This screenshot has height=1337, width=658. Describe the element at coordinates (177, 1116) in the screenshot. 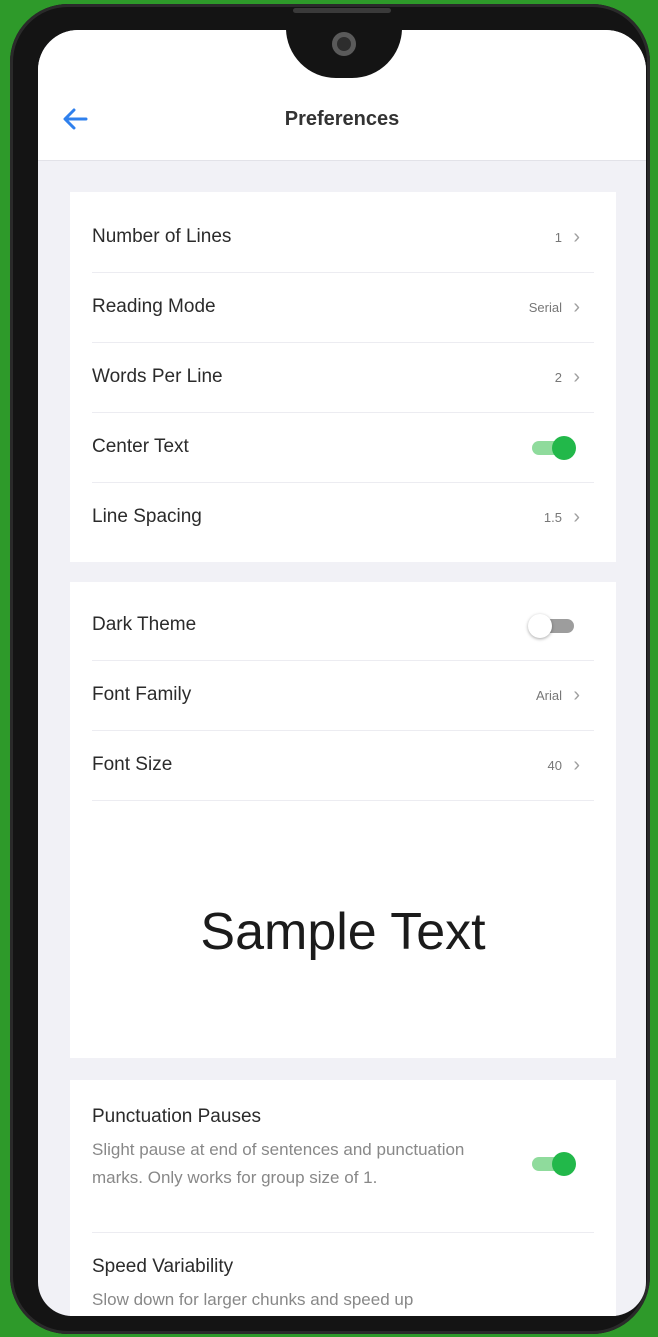

I see `punctuation-pauses-label: Punctuation Pauses` at that location.